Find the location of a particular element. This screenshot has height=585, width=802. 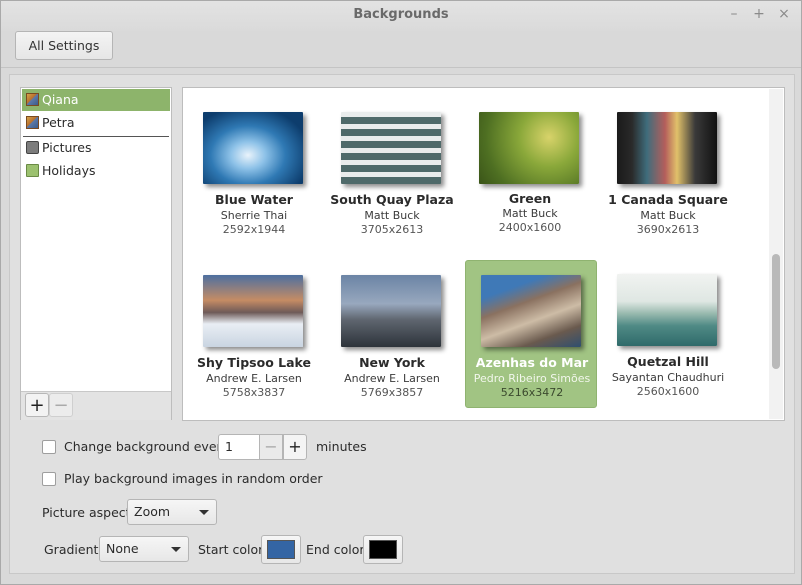

wallpaper-name: Shy Tipsoo Lake is located at coordinates (254, 362).